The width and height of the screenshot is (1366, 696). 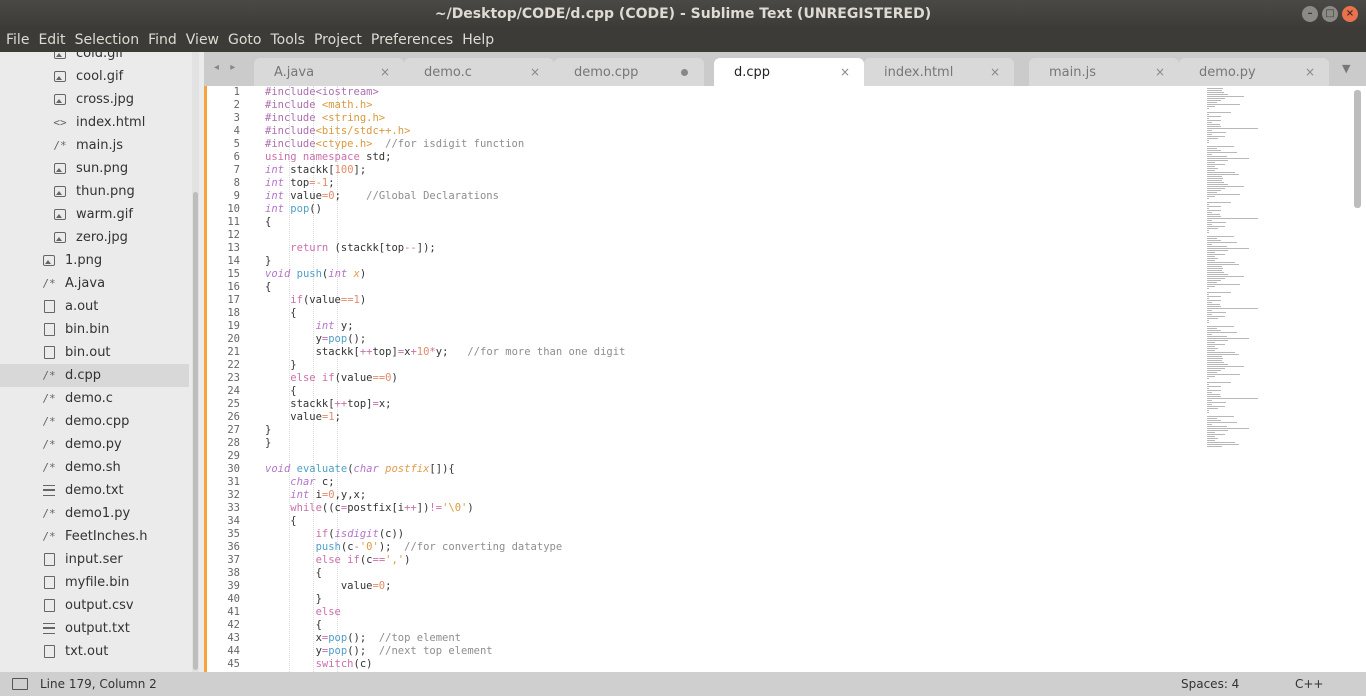 I want to click on sidebar-file-item: cold.gif, so click(x=94, y=58).